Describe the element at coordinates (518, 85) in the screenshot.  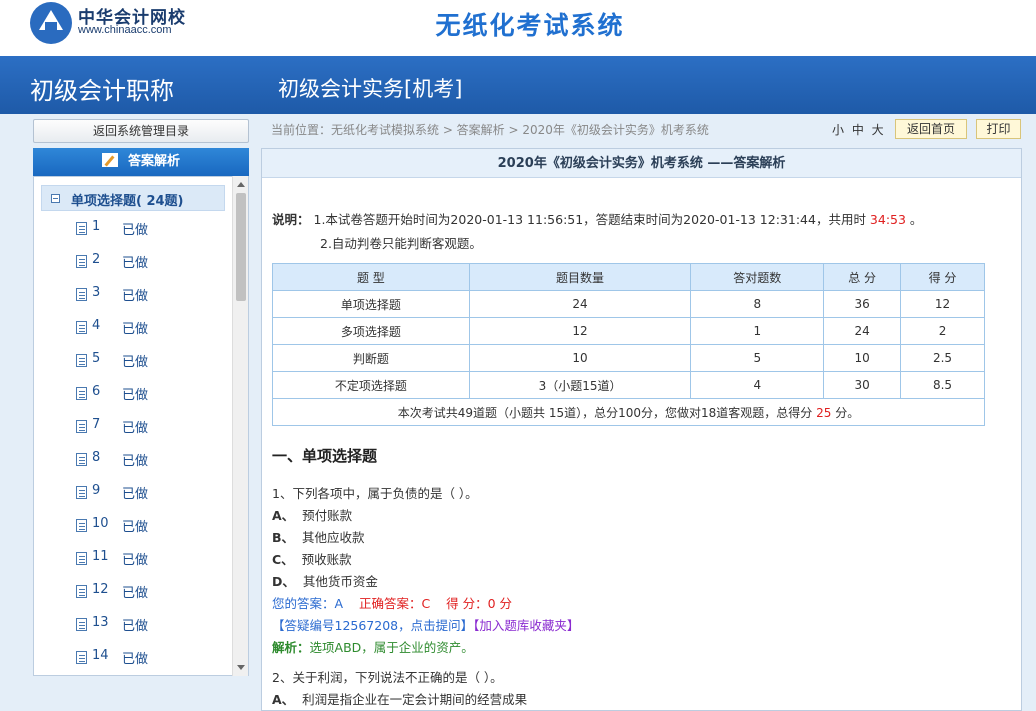
I see `subject-banner: 初级会计职称 初级会计实务[机考]` at that location.